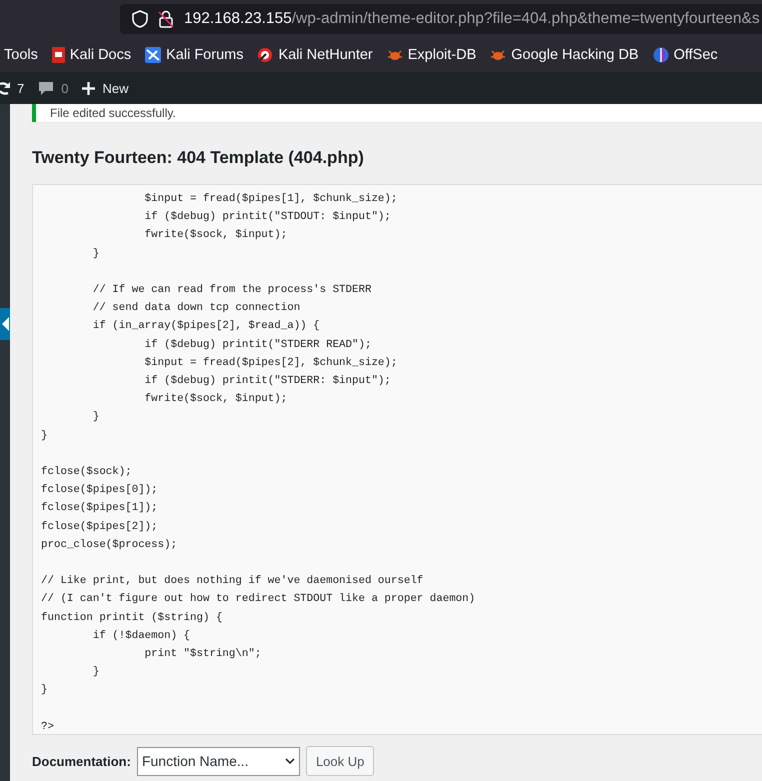 This screenshot has width=762, height=781. Describe the element at coordinates (660, 55) in the screenshot. I see `globe-icon` at that location.